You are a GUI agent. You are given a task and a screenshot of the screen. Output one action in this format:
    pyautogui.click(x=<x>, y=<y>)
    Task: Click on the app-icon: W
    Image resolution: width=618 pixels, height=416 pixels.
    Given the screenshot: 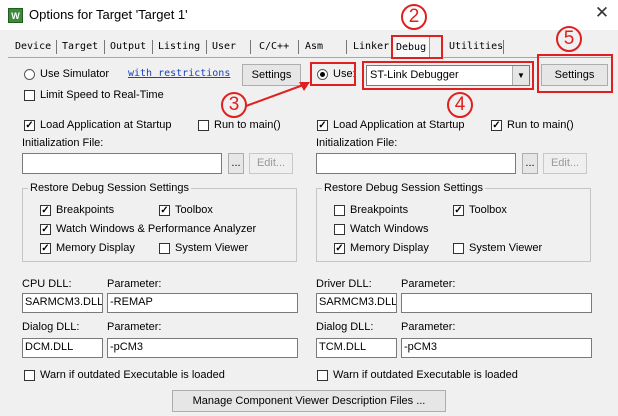 What is the action you would take?
    pyautogui.click(x=15, y=15)
    